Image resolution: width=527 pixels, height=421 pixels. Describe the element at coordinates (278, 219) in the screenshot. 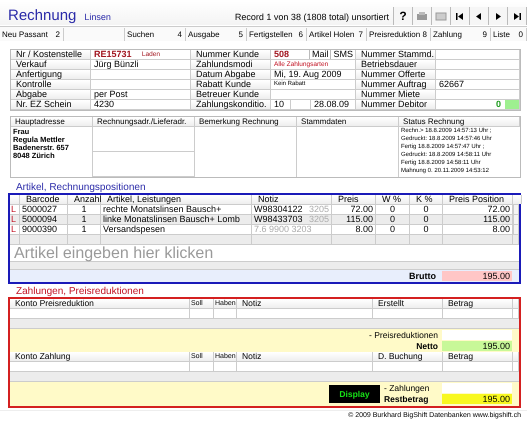

I see `note-text: W98433703` at that location.